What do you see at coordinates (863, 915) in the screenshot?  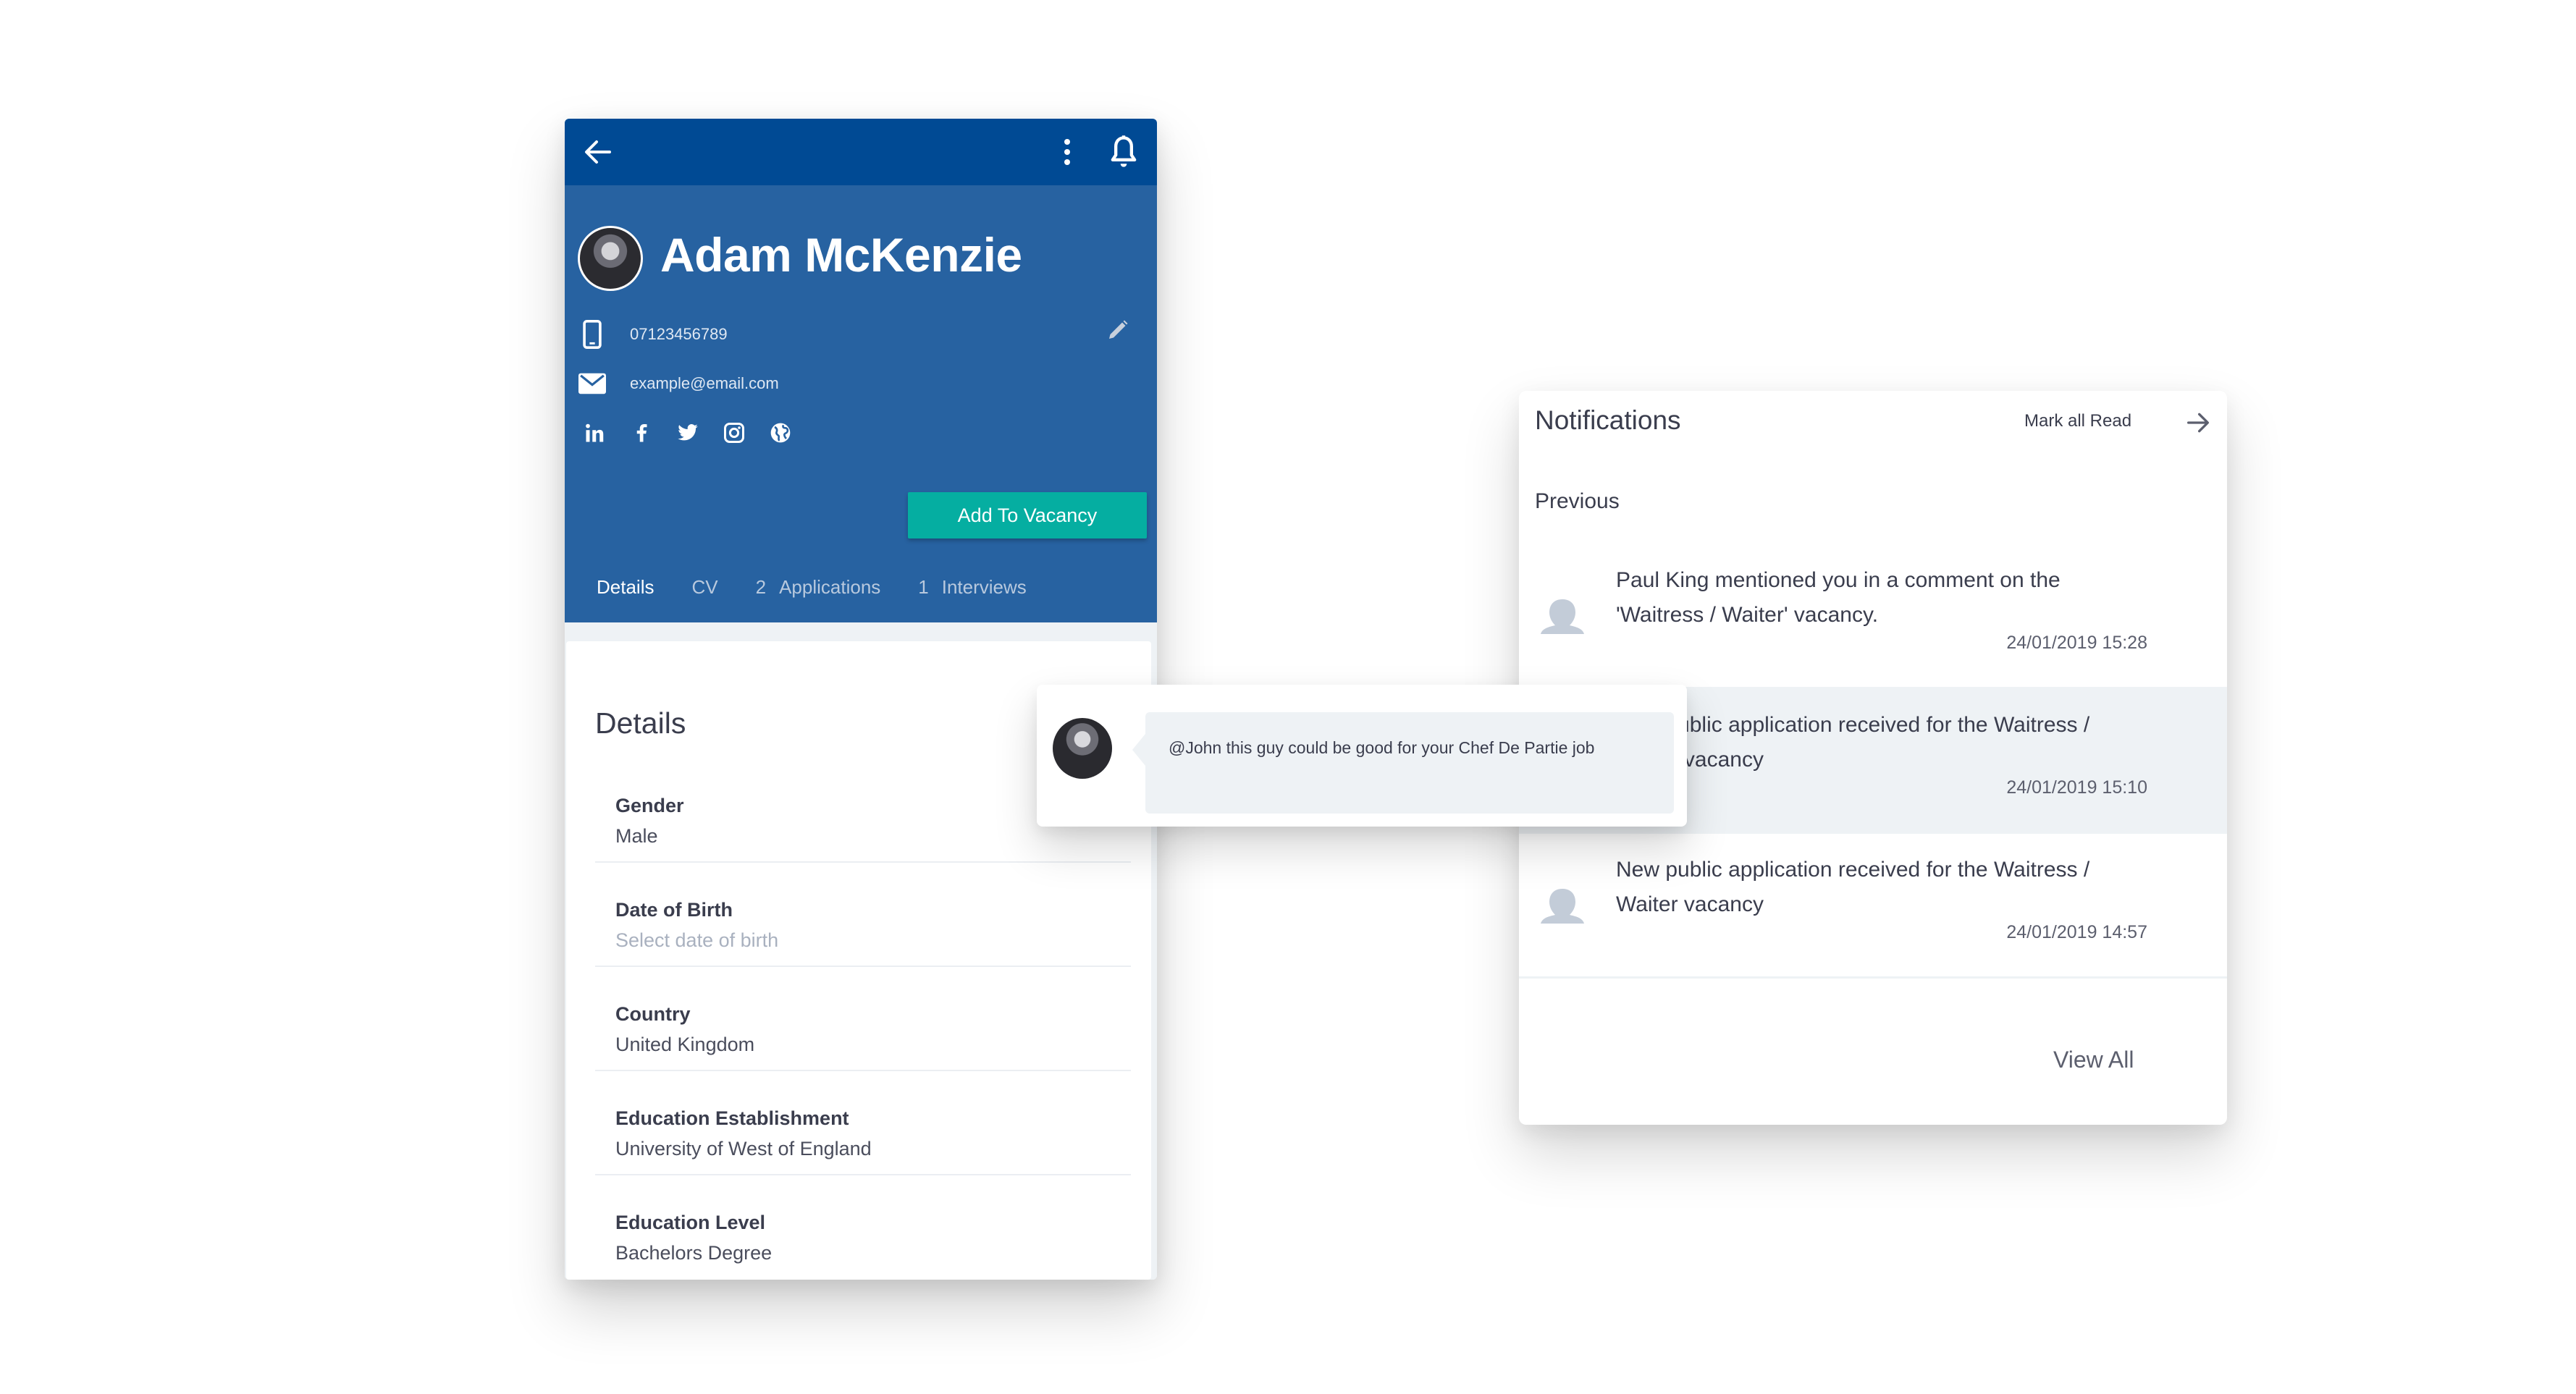 I see `field-date-of-birth: Date of Birth Select date of birth` at bounding box center [863, 915].